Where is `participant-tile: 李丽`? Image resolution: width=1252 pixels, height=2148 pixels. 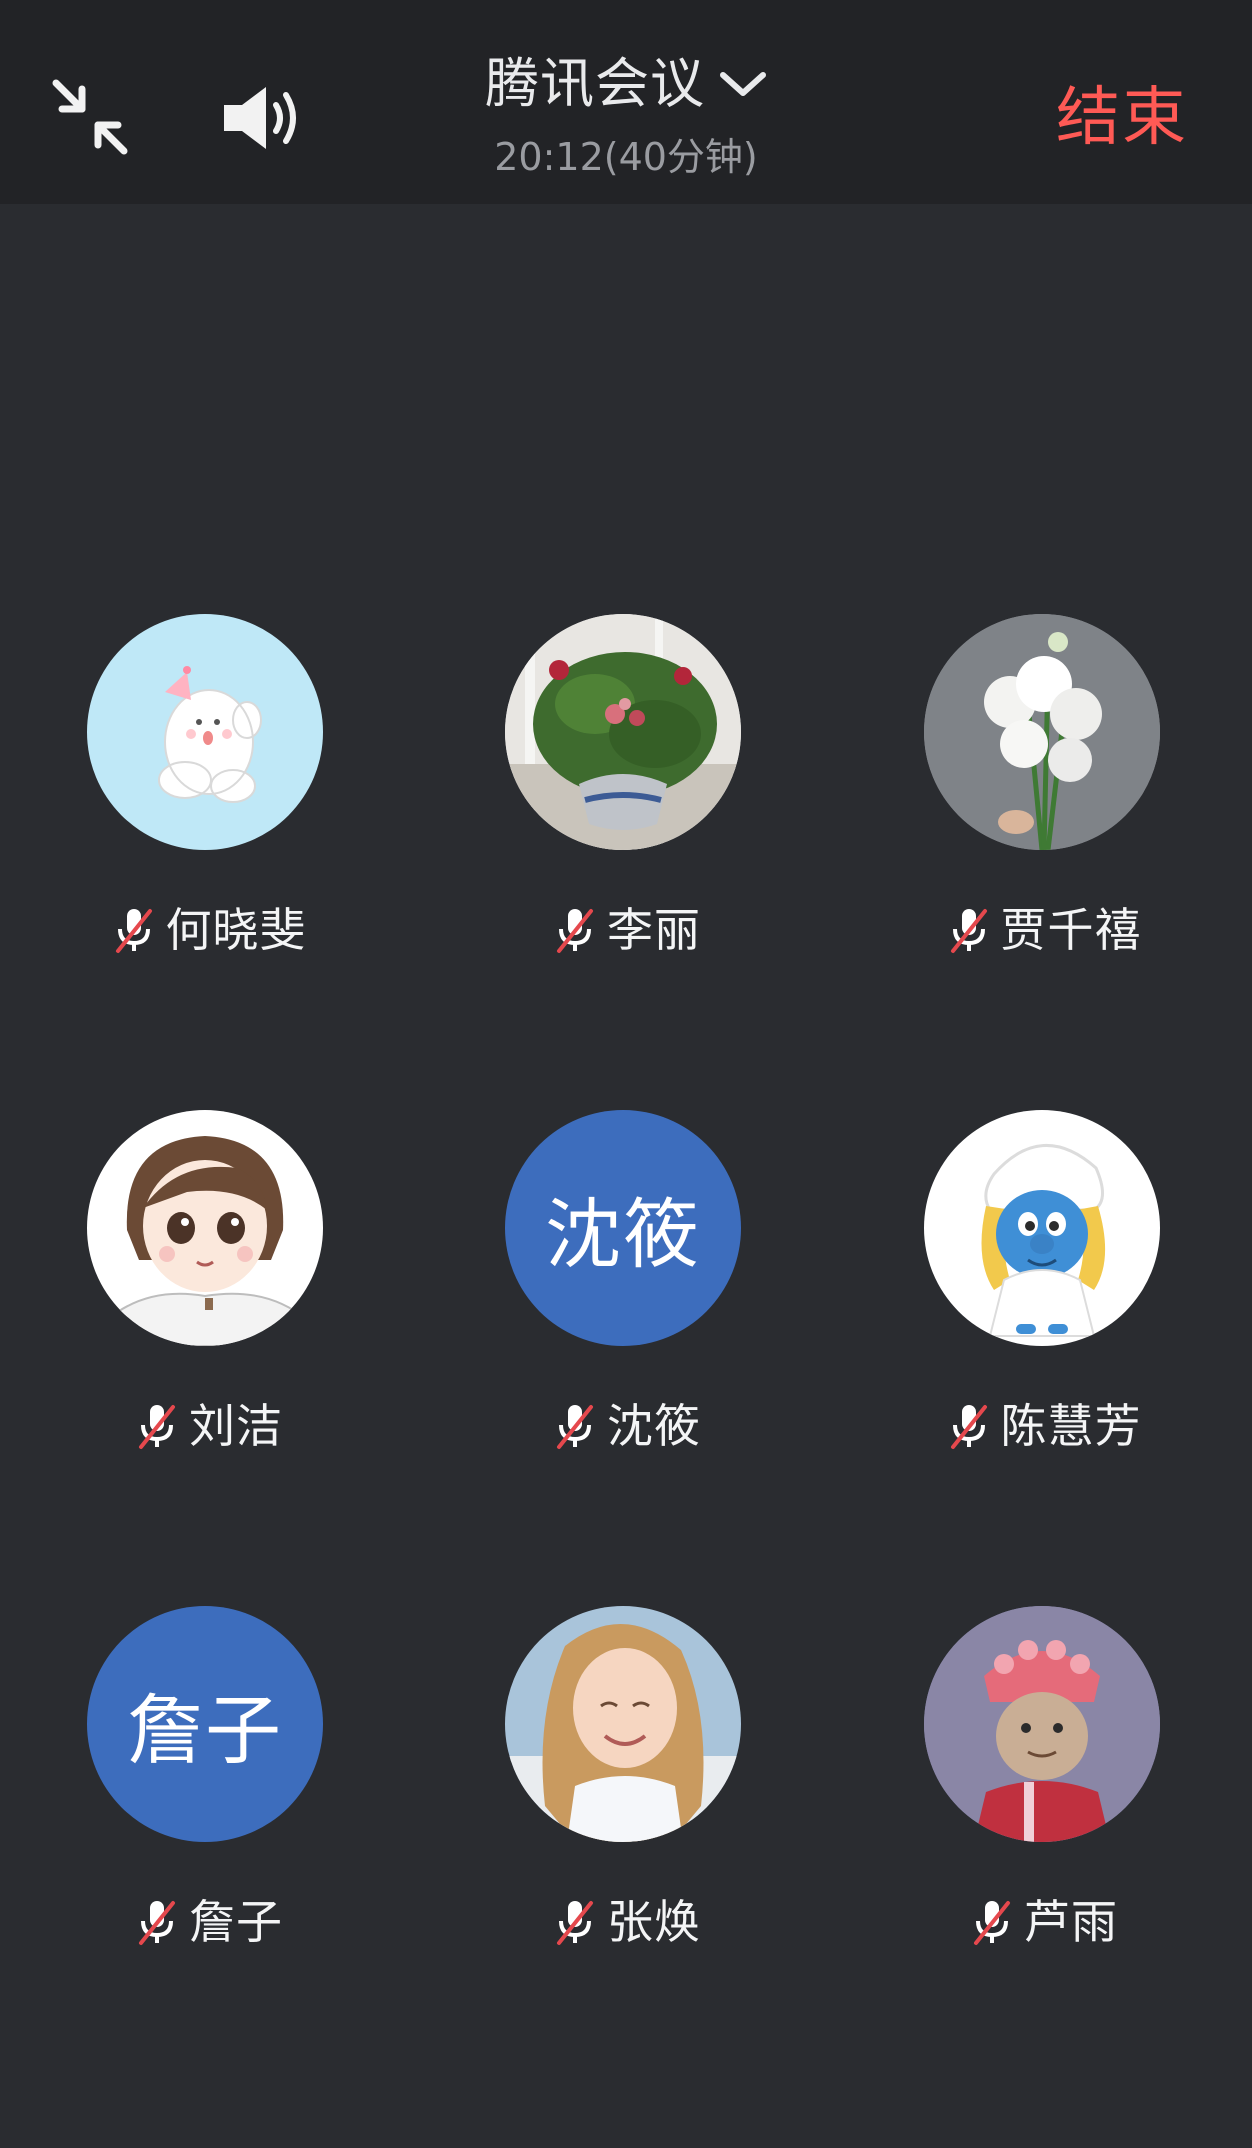 participant-tile: 李丽 is located at coordinates (627, 862).